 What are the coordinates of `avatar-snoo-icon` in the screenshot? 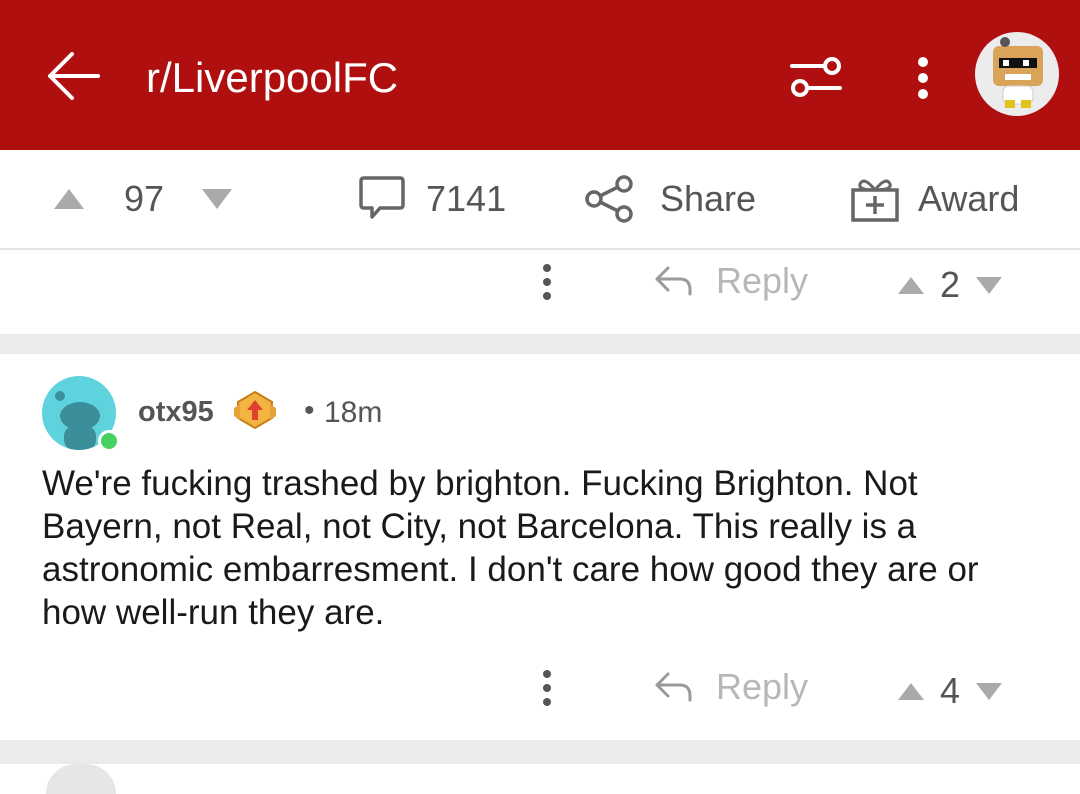 It's located at (1018, 72).